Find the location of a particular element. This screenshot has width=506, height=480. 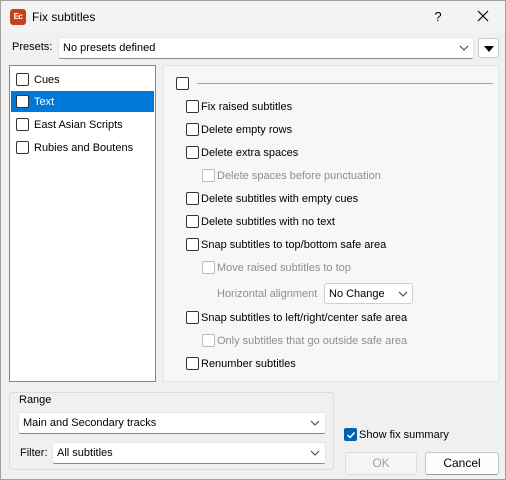

filter-dropdown: All subtitles is located at coordinates (189, 453).